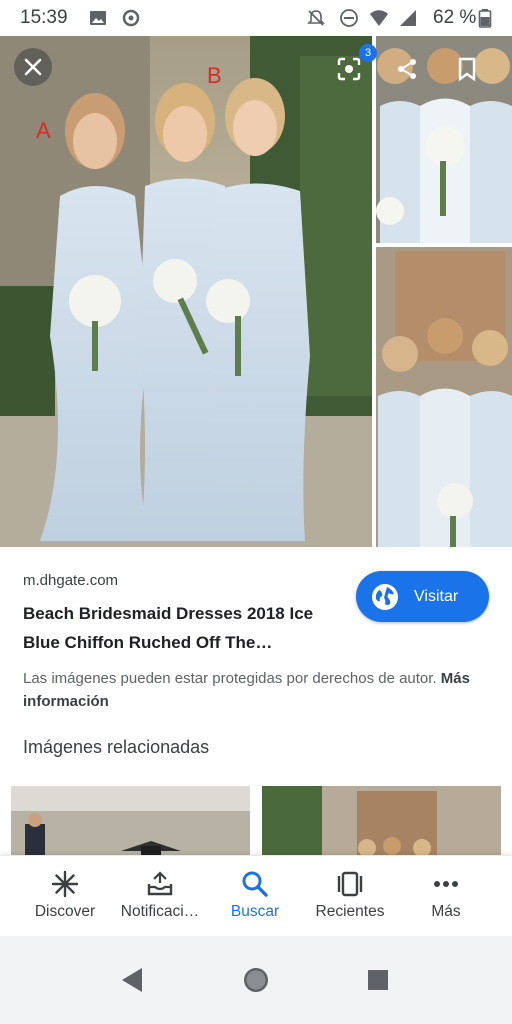 The width and height of the screenshot is (512, 1024). Describe the element at coordinates (368, 53) in the screenshot. I see `lens-badge: 3` at that location.